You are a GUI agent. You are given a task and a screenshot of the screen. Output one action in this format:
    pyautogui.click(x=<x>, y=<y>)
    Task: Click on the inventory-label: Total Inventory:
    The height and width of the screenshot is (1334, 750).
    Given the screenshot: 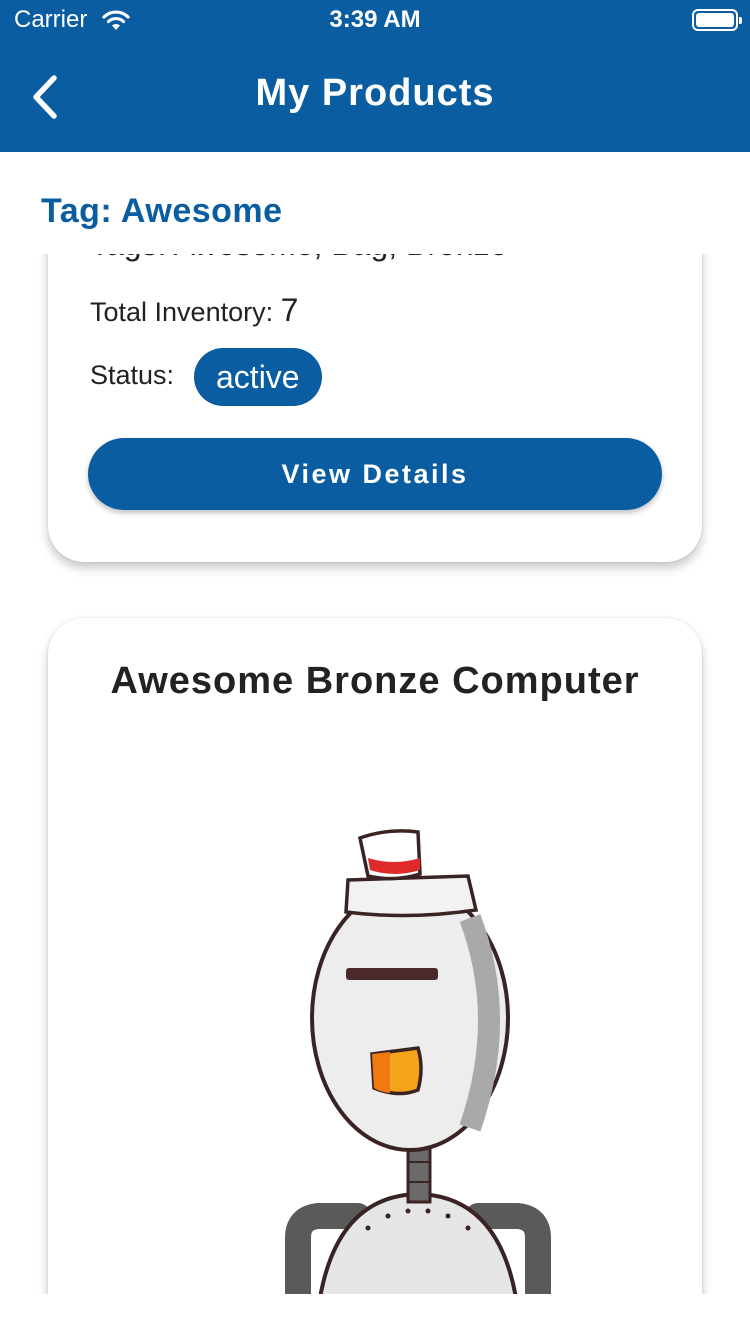 What is the action you would take?
    pyautogui.click(x=182, y=312)
    